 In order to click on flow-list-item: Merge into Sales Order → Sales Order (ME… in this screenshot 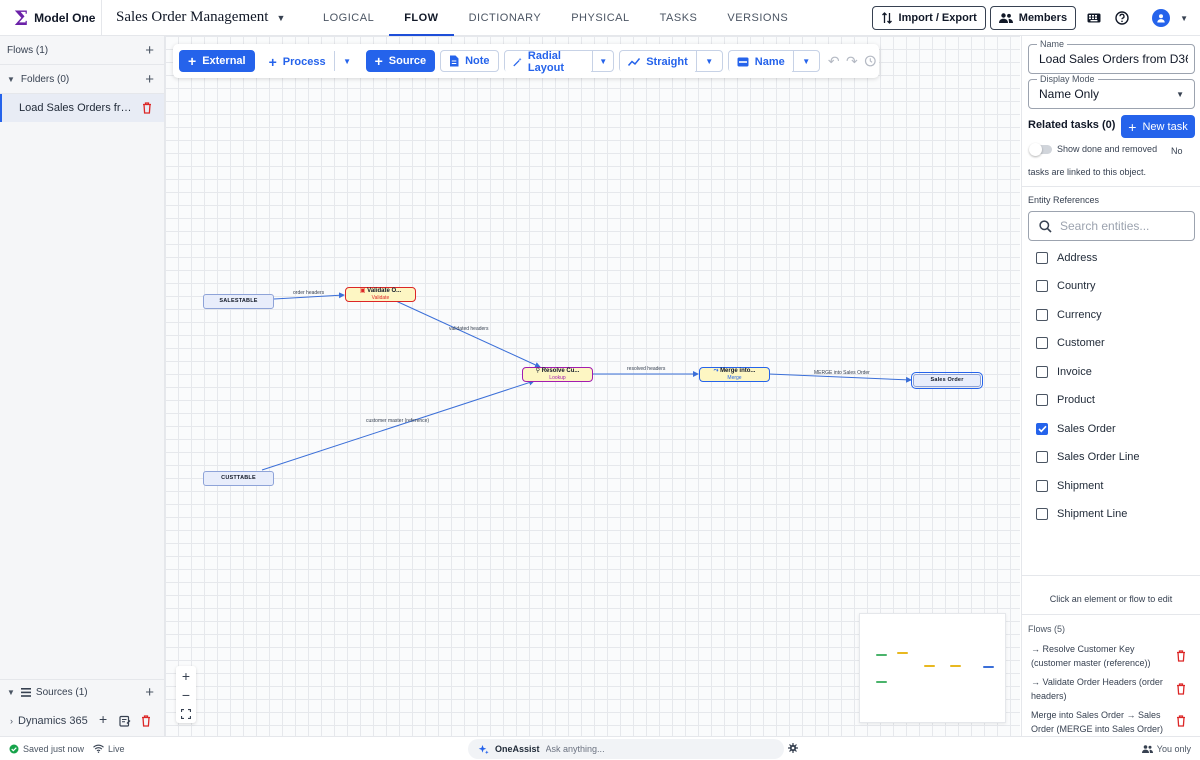, I will do `click(1101, 722)`.